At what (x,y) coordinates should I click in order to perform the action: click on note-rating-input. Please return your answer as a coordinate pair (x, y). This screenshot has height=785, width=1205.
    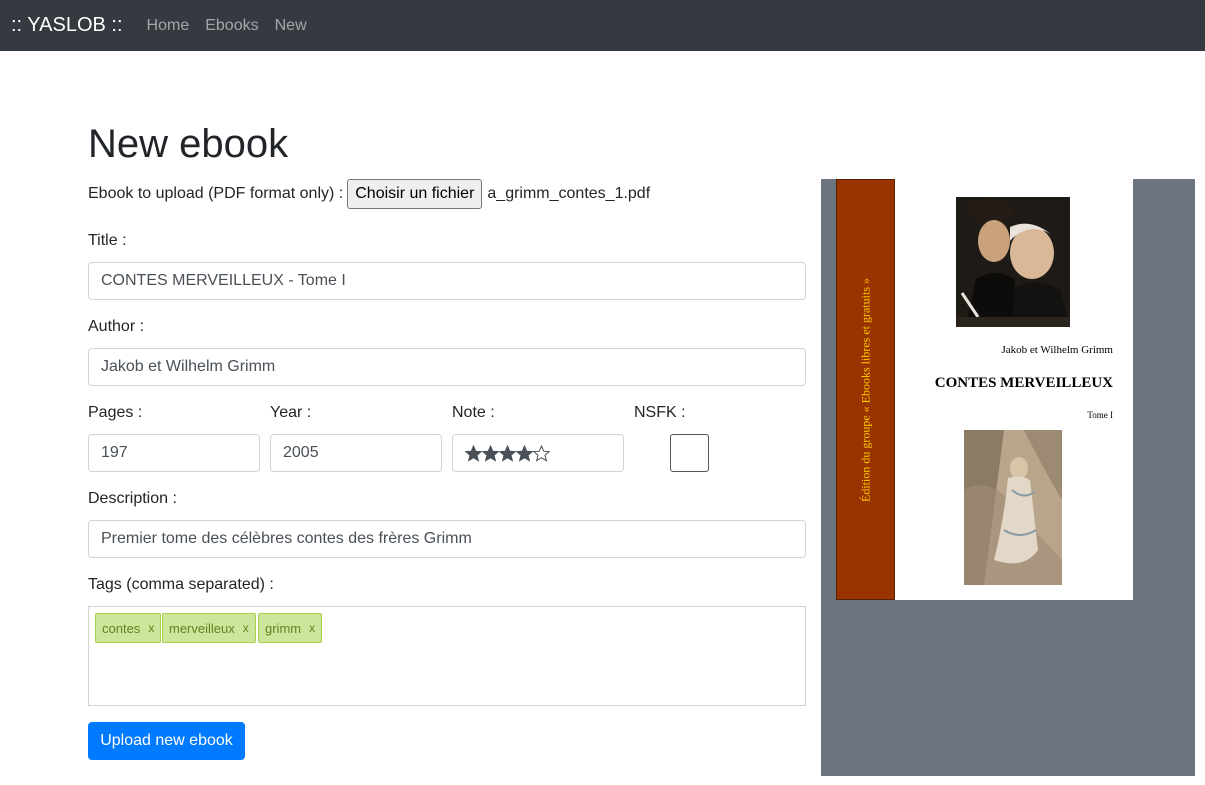
    Looking at the image, I should click on (538, 453).